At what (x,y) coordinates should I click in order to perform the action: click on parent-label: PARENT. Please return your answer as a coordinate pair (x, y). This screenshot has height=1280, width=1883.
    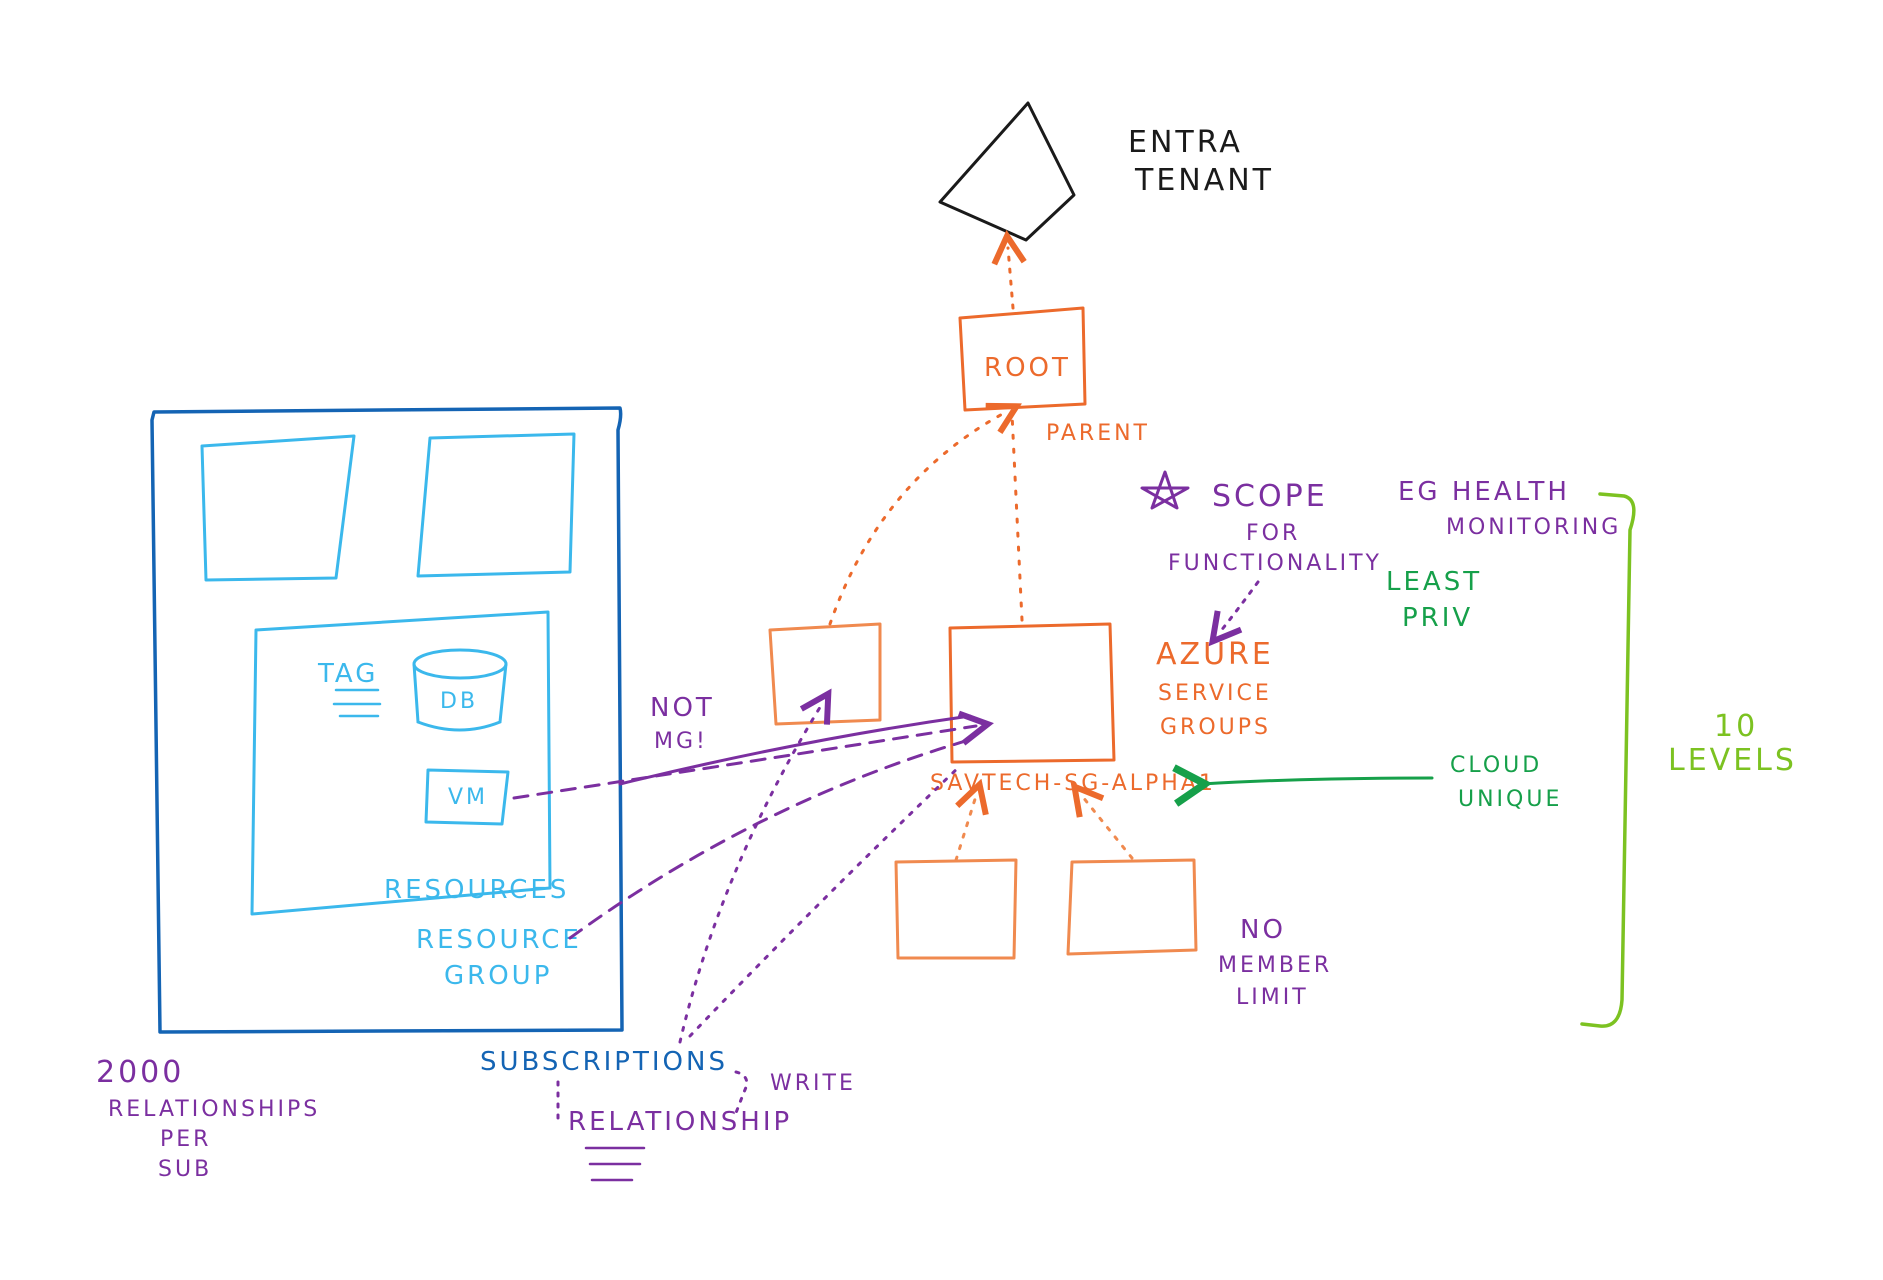
    Looking at the image, I should click on (1098, 433).